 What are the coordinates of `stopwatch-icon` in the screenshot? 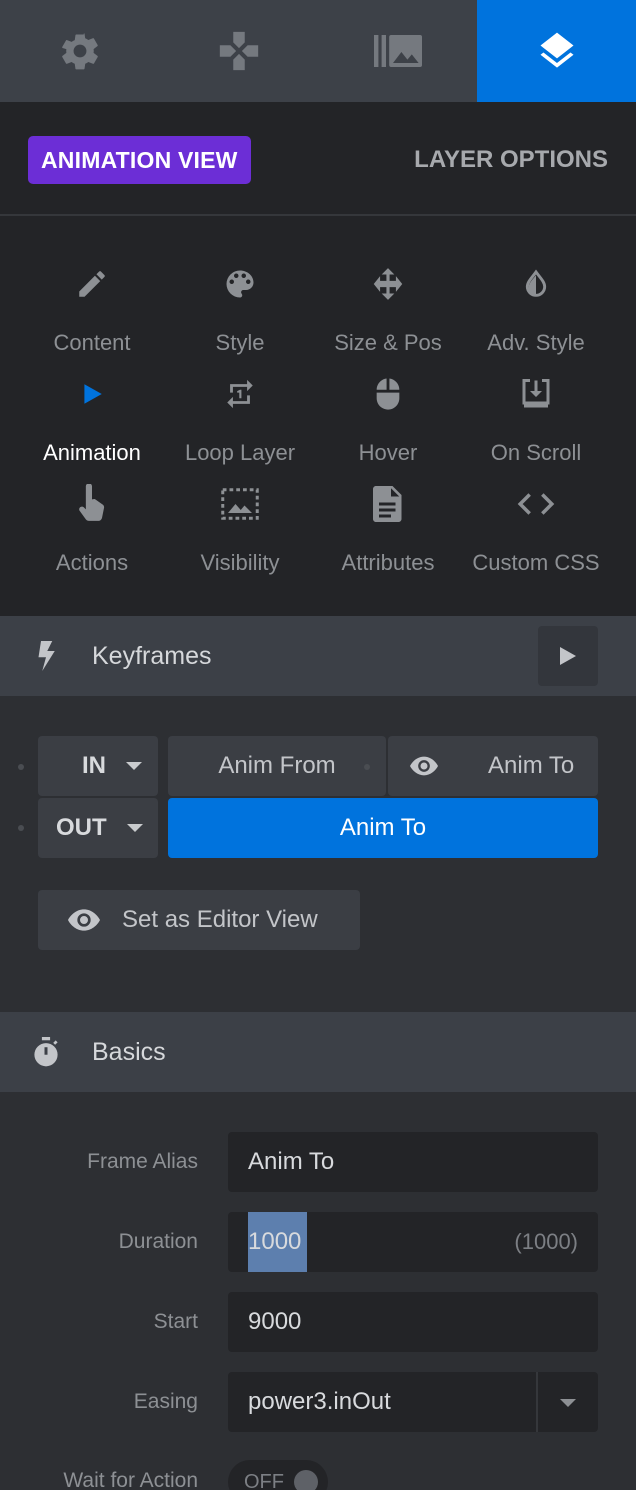 It's located at (46, 1052).